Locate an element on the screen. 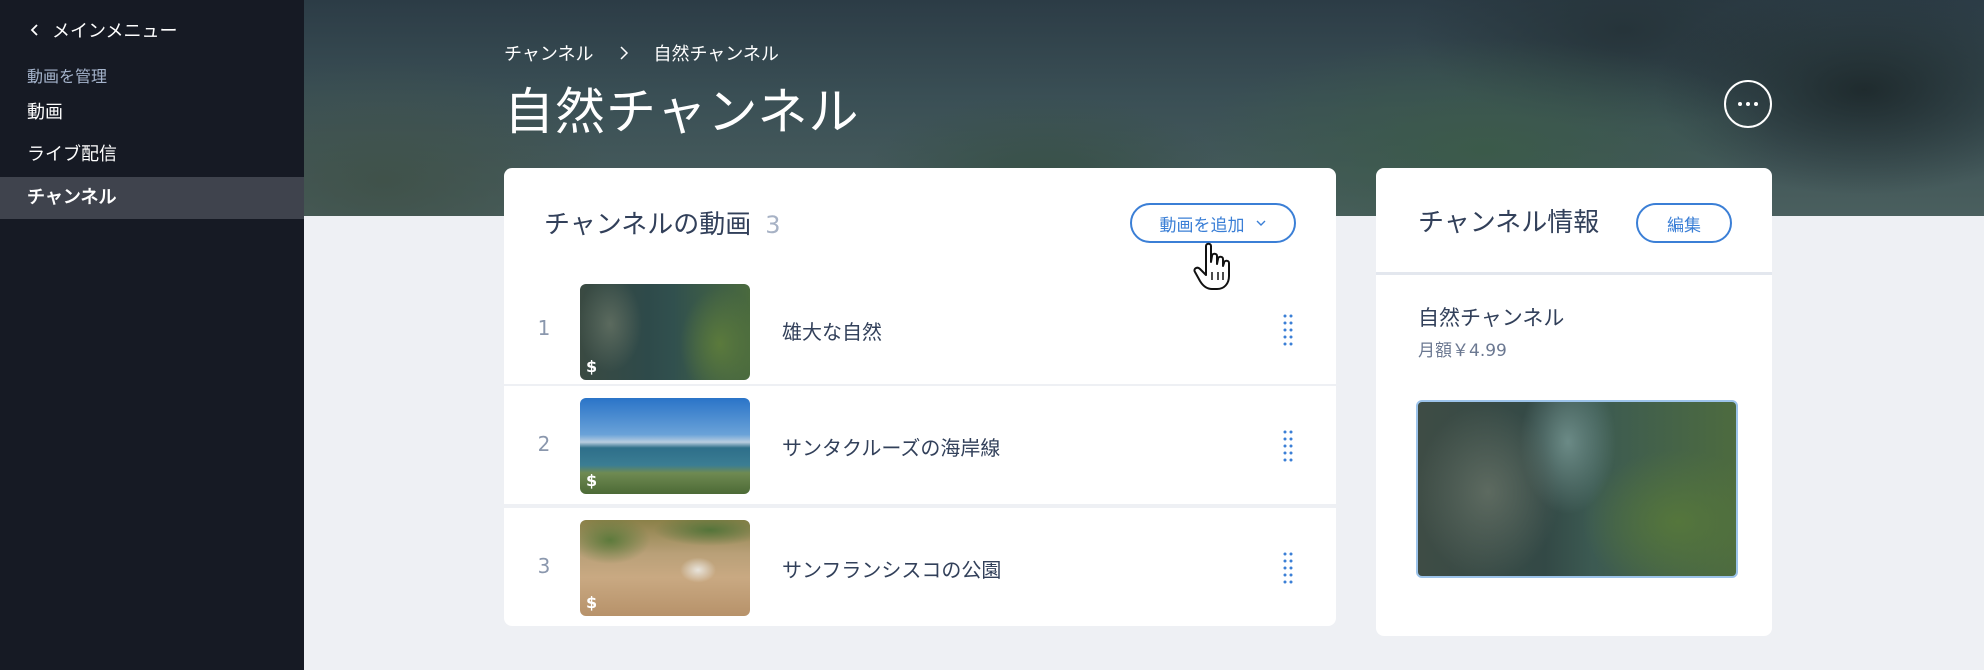 This screenshot has height=670, width=1984. chevron-left-icon is located at coordinates (34, 30).